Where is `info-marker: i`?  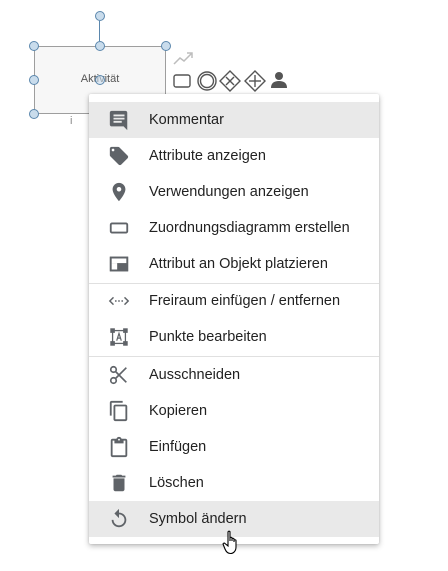 info-marker: i is located at coordinates (71, 121).